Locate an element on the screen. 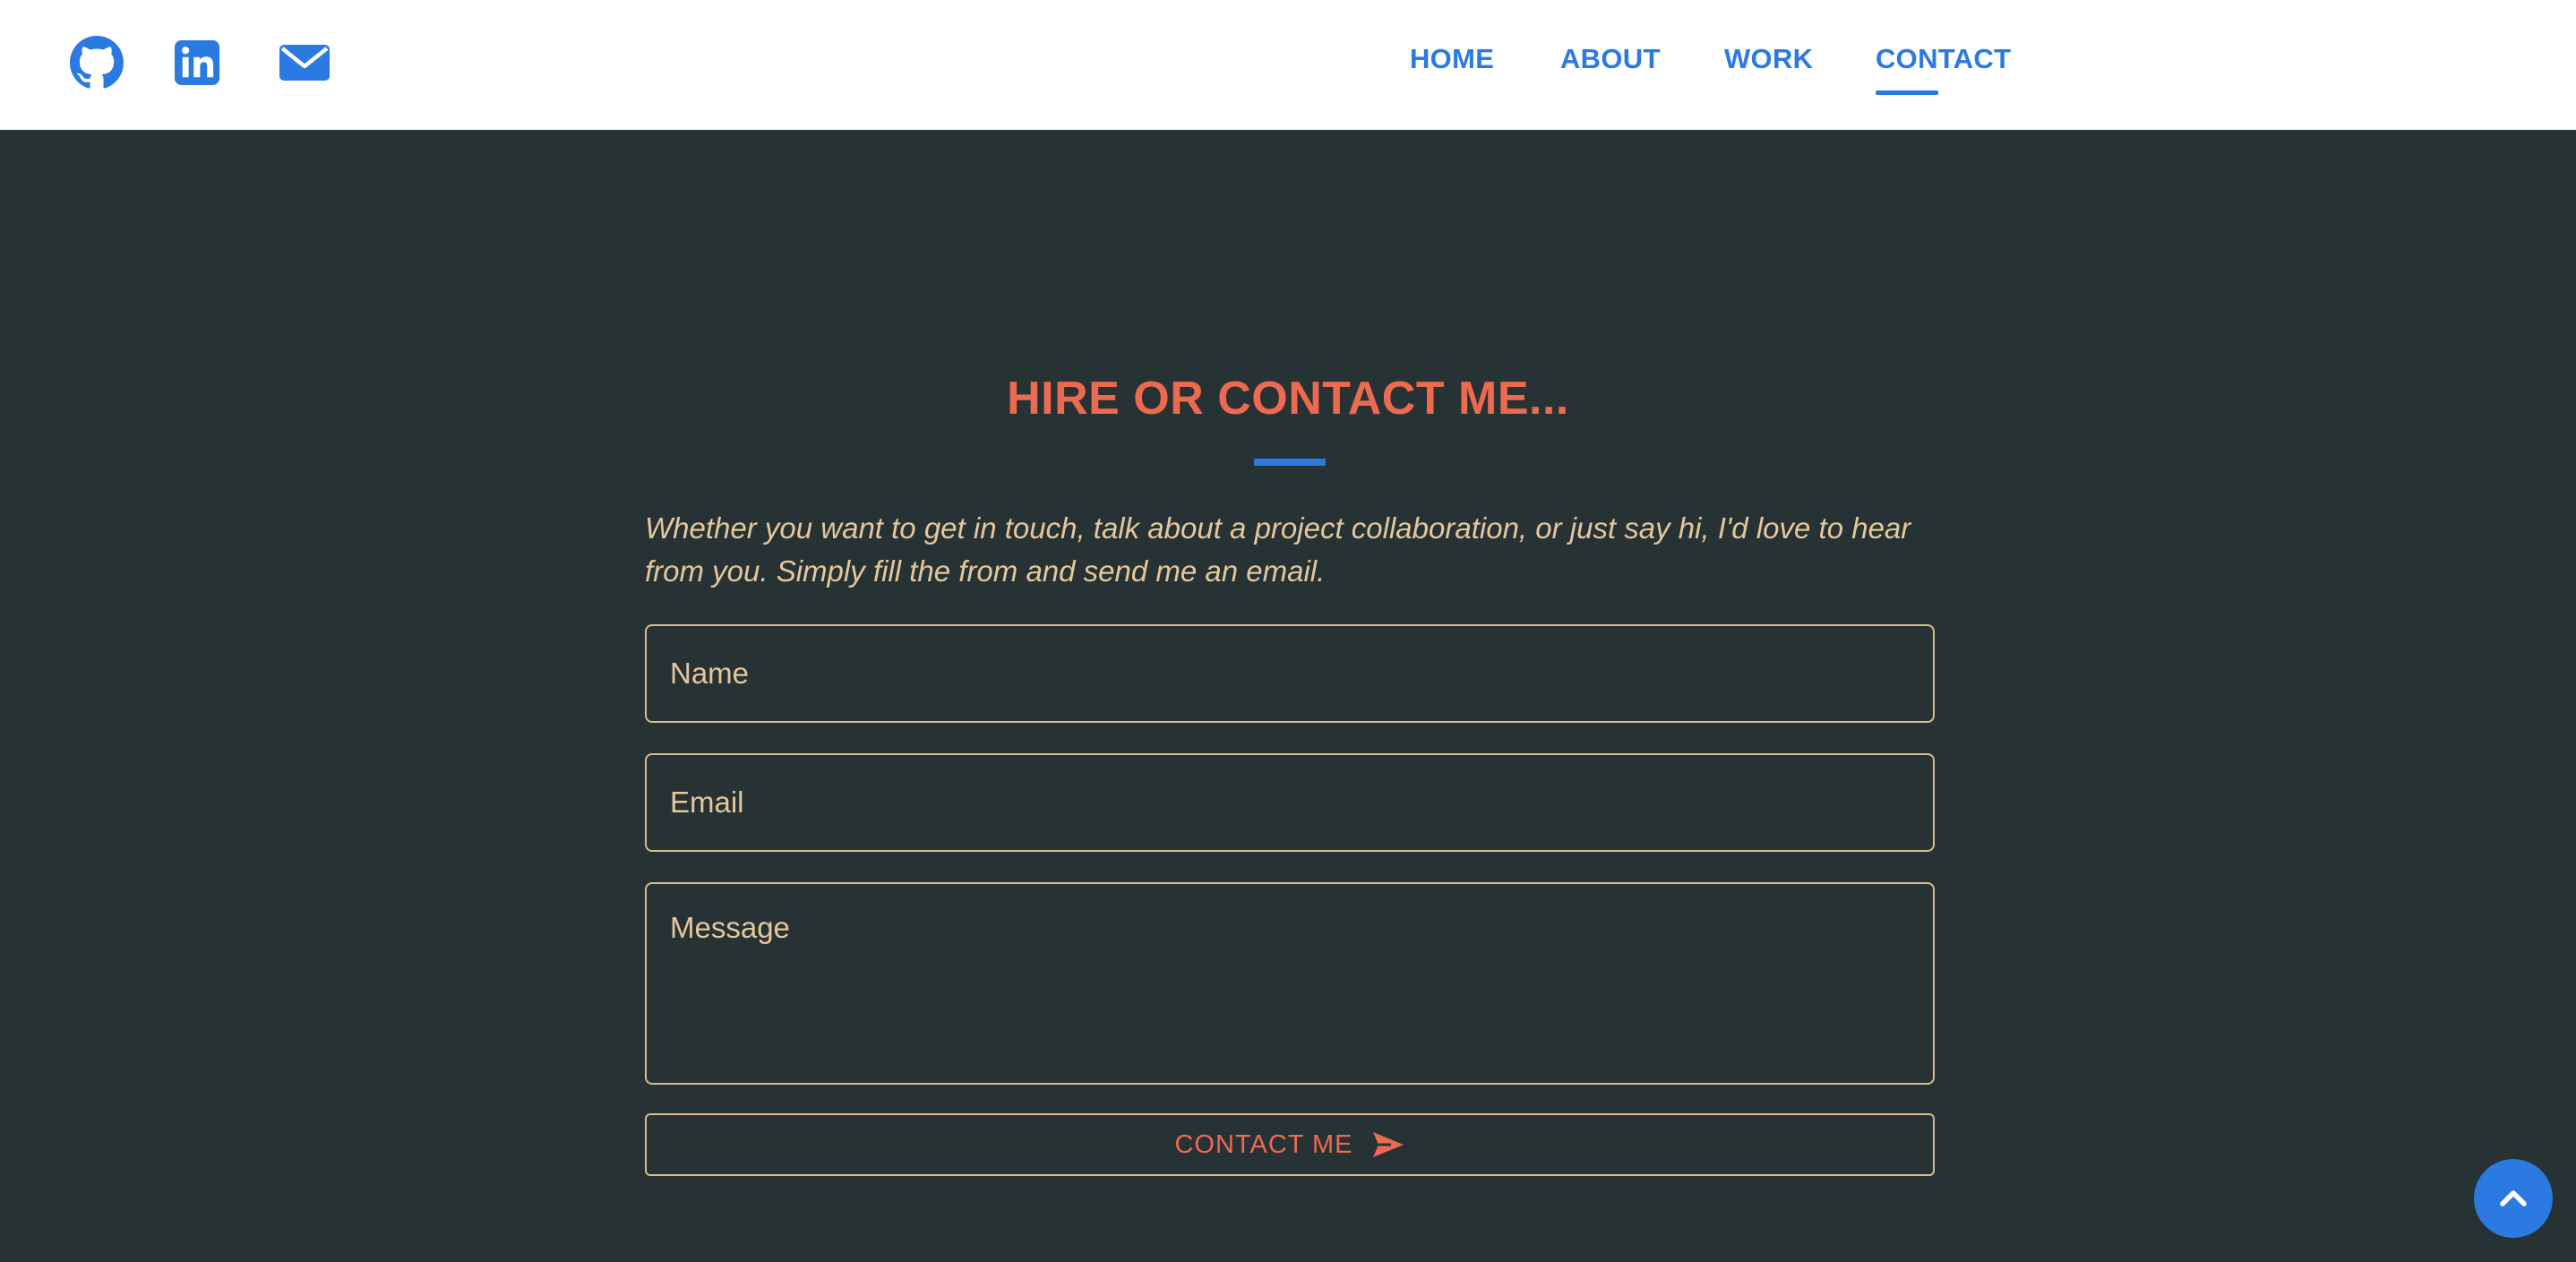 This screenshot has width=2576, height=1262. message-textarea is located at coordinates (1290, 984).